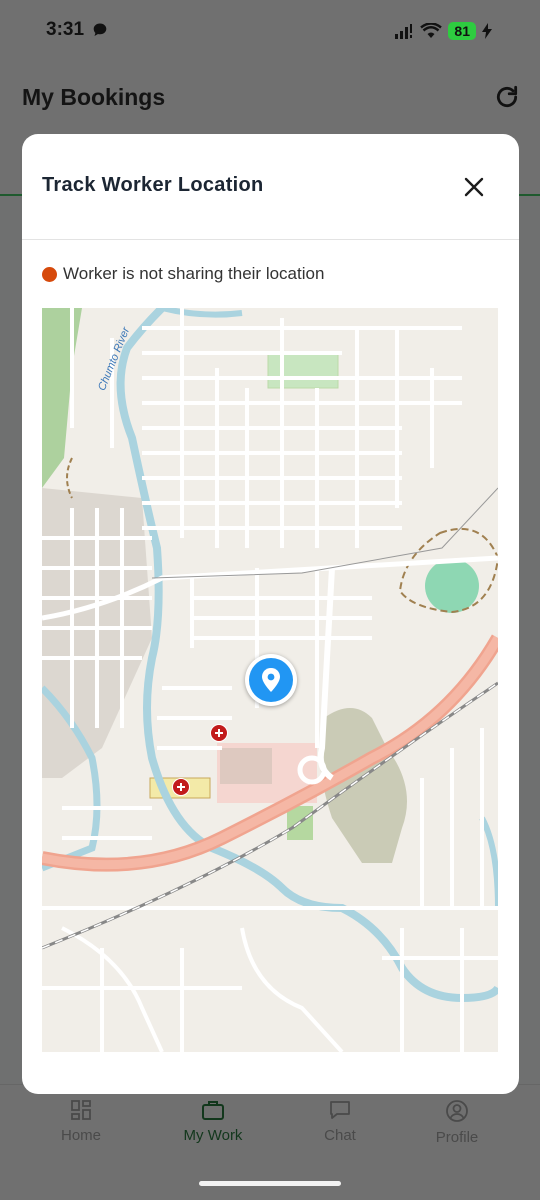 The width and height of the screenshot is (540, 1200). I want to click on chat-bubble-icon, so click(340, 1110).